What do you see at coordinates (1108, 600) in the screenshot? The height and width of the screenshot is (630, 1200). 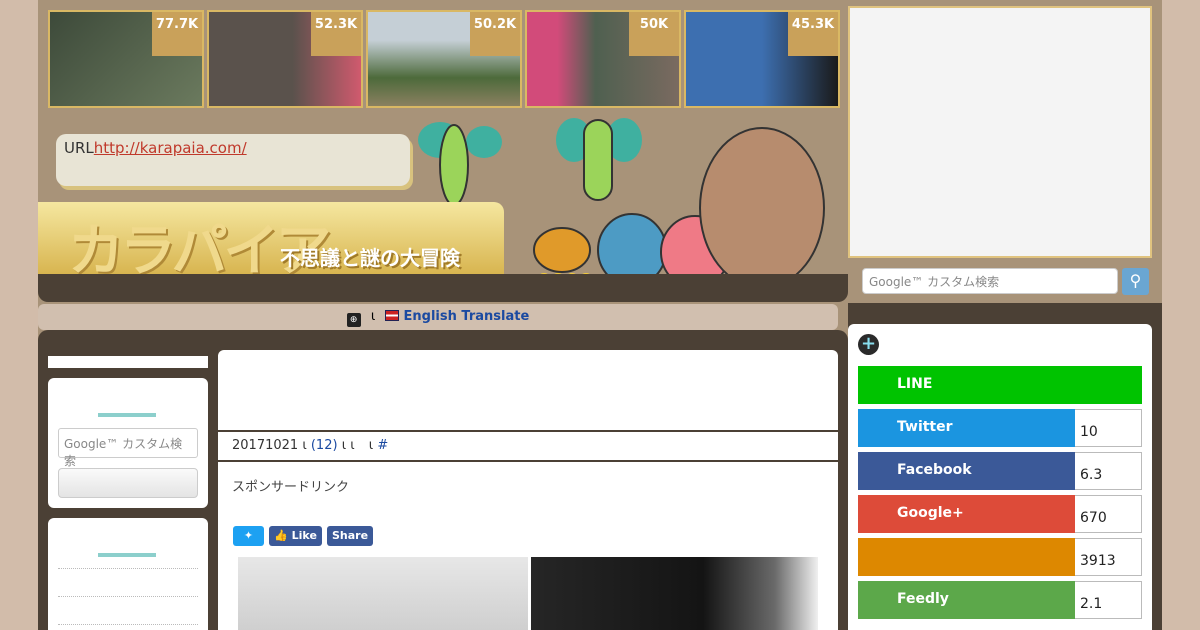 I see `share-feedly-count: 2.1` at bounding box center [1108, 600].